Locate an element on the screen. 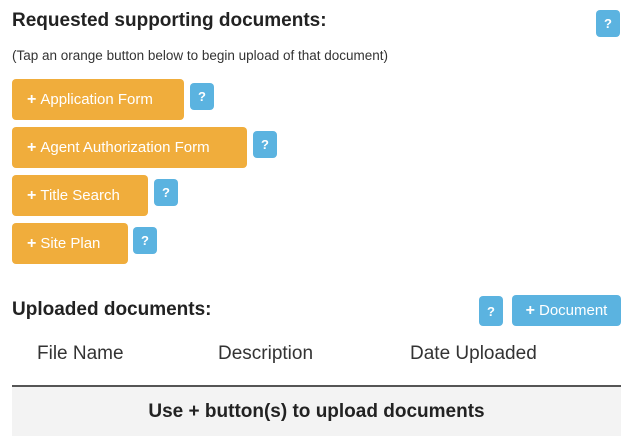 The image size is (625, 436). site-plan-label: Site Plan is located at coordinates (70, 243).